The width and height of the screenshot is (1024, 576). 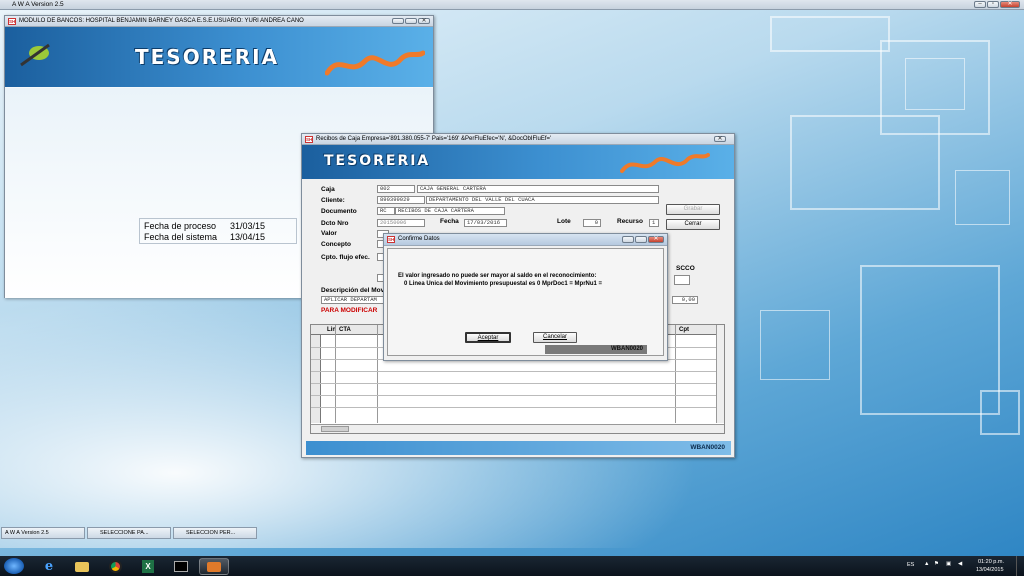 What do you see at coordinates (720, 139) in the screenshot?
I see `recibos-close-button: ✕` at bounding box center [720, 139].